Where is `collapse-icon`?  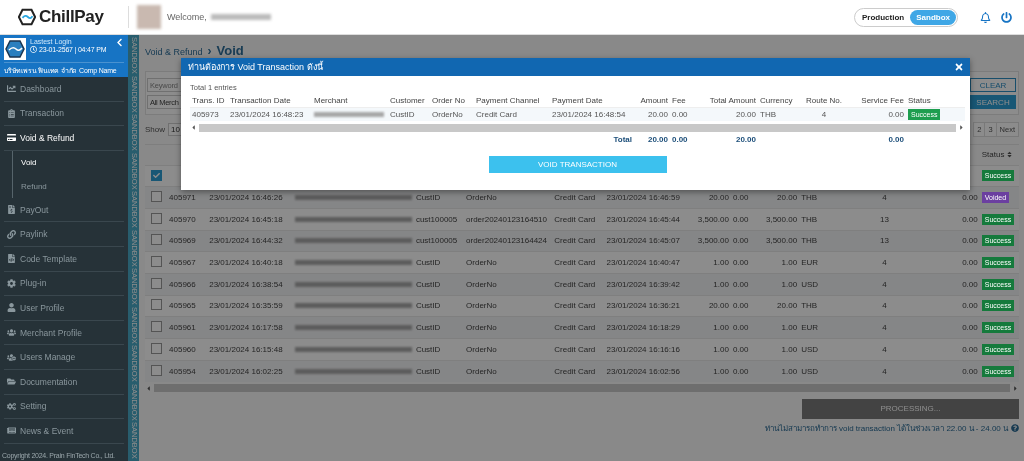 collapse-icon is located at coordinates (119, 42).